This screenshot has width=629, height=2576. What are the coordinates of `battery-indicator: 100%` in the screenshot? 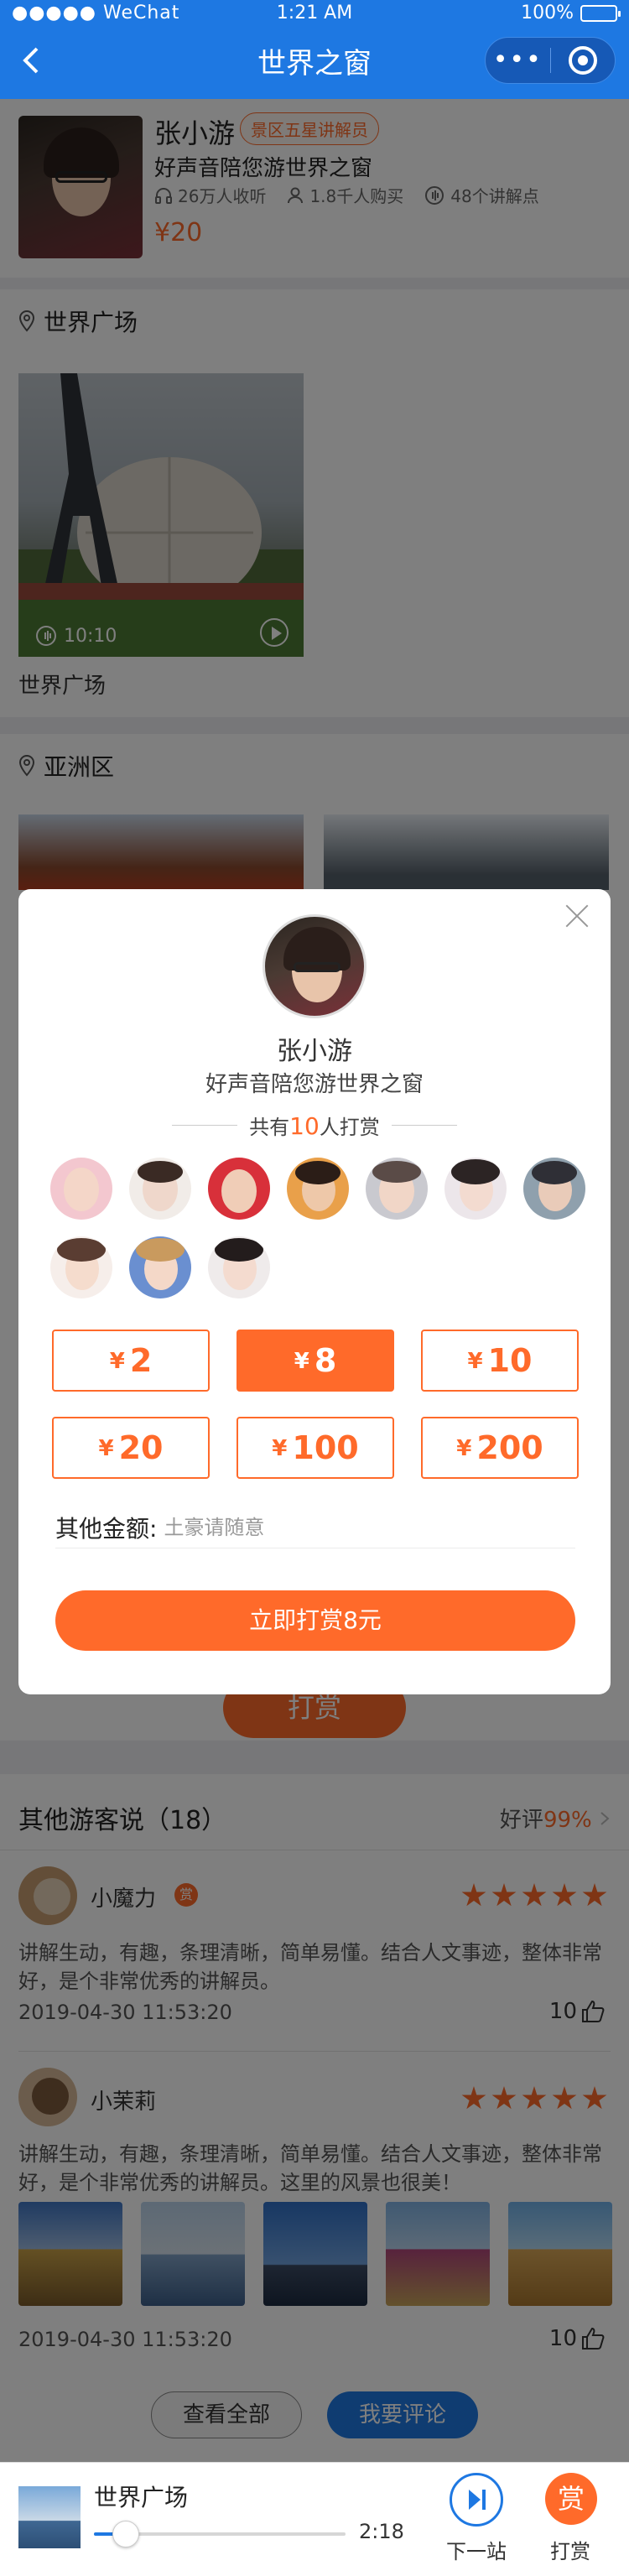 It's located at (571, 13).